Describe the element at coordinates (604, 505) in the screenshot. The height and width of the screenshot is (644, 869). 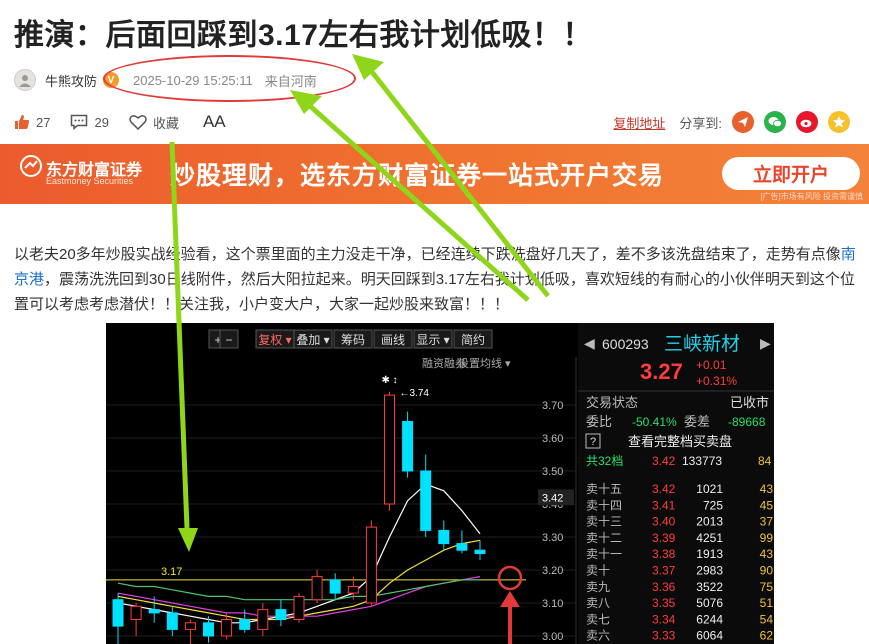
I see `order-level-label: 卖十四` at that location.